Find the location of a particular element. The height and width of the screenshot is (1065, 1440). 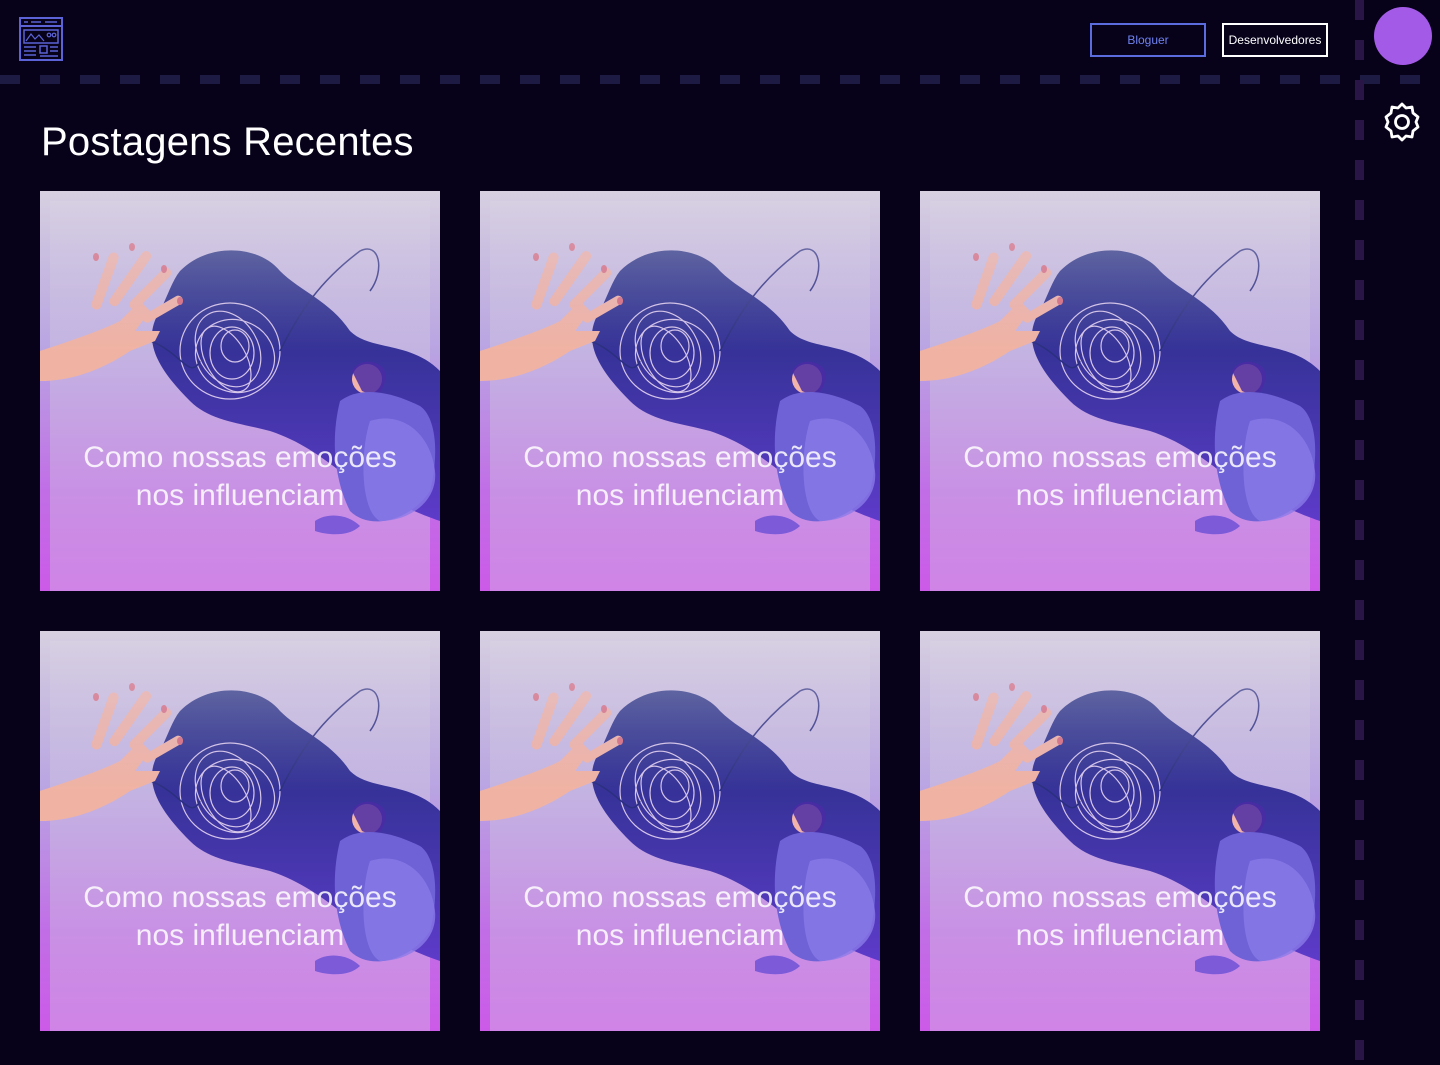

gear-icon is located at coordinates (1402, 122).